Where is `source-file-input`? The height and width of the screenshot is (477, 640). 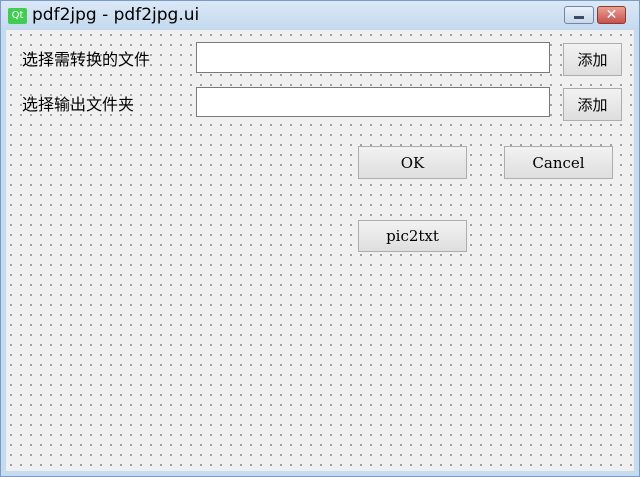
source-file-input is located at coordinates (373, 57).